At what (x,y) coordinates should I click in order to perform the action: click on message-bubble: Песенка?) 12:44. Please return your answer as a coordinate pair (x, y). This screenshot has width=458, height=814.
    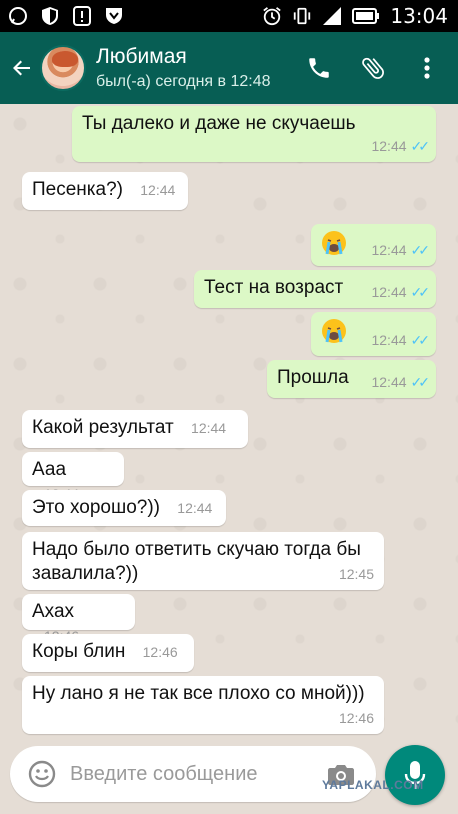
    Looking at the image, I should click on (105, 191).